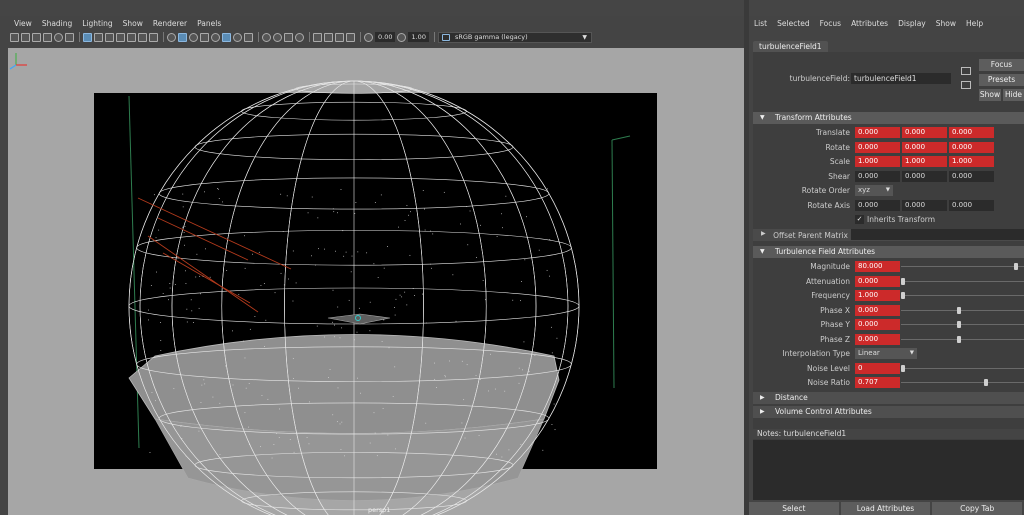 The image size is (1024, 515). I want to click on phase-y-field: 0.000, so click(877, 324).